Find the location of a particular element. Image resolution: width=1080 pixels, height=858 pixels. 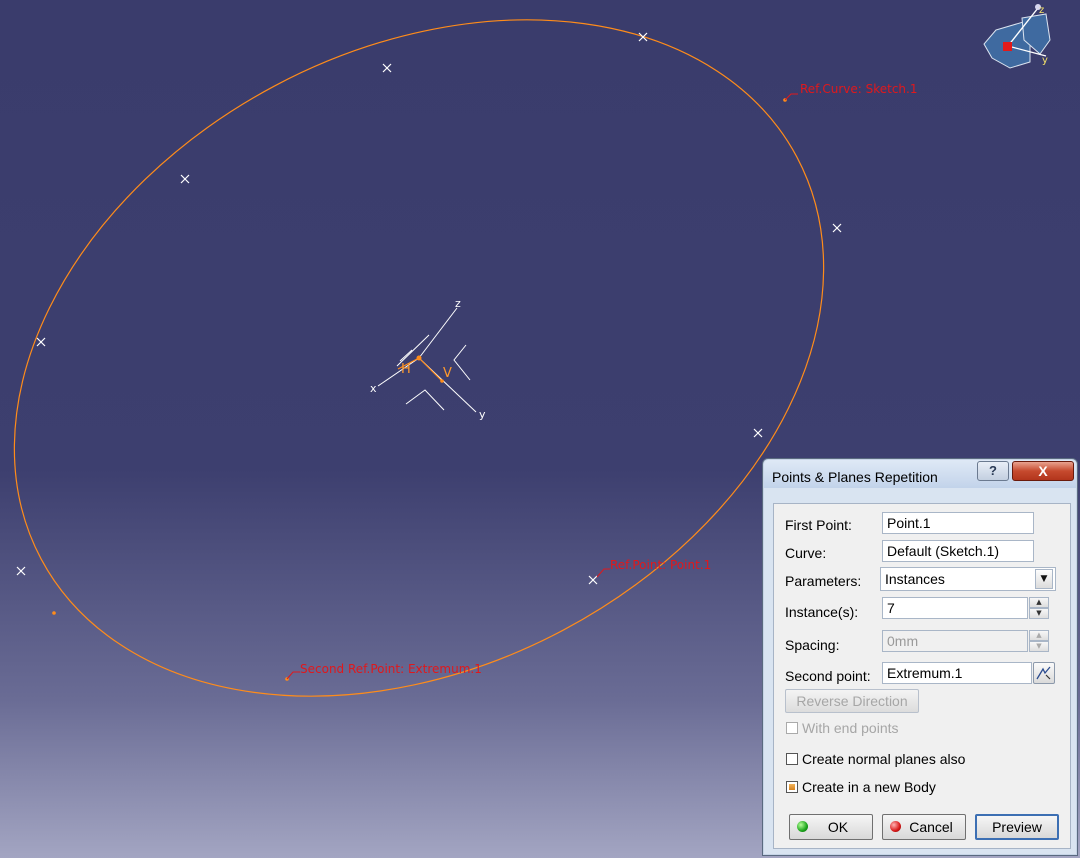

second-point-field: Extremum.1 is located at coordinates (957, 673).